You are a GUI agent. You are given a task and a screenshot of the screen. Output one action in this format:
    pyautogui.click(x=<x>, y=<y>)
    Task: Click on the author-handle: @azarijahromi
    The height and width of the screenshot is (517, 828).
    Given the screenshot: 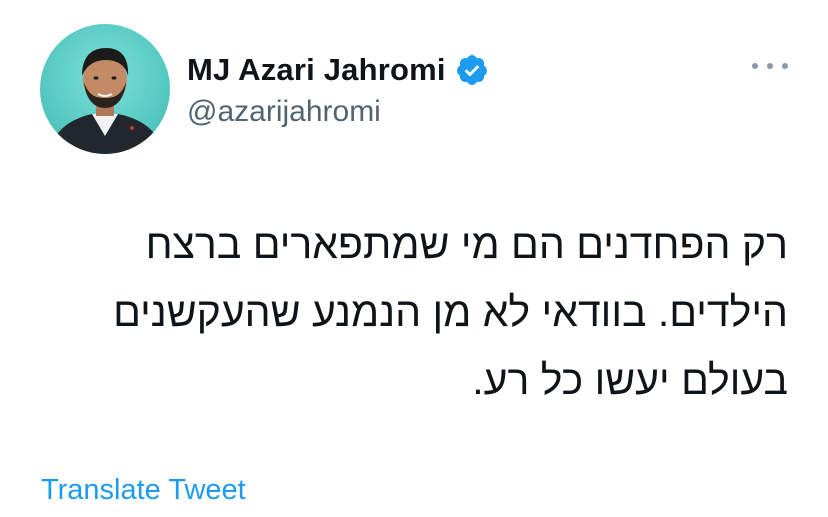 What is the action you would take?
    pyautogui.click(x=284, y=112)
    